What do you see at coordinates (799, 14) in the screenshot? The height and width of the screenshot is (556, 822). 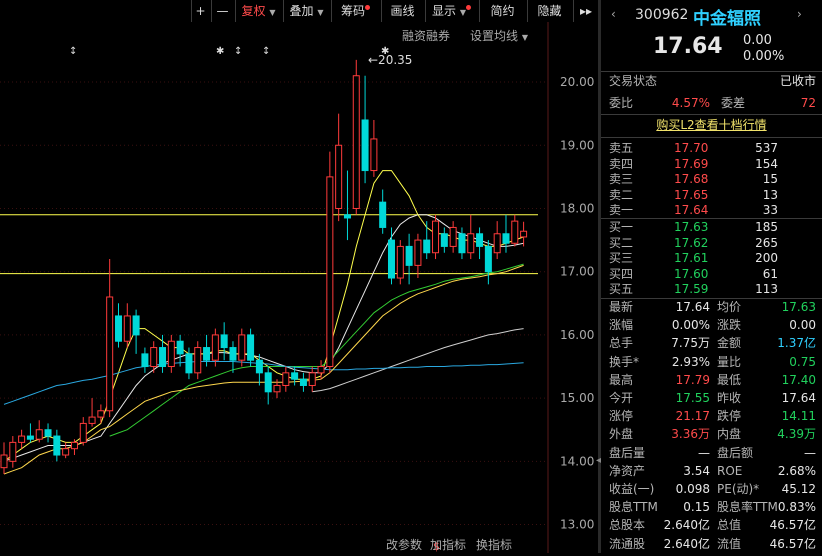 I see `next-stock-icon: ›` at bounding box center [799, 14].